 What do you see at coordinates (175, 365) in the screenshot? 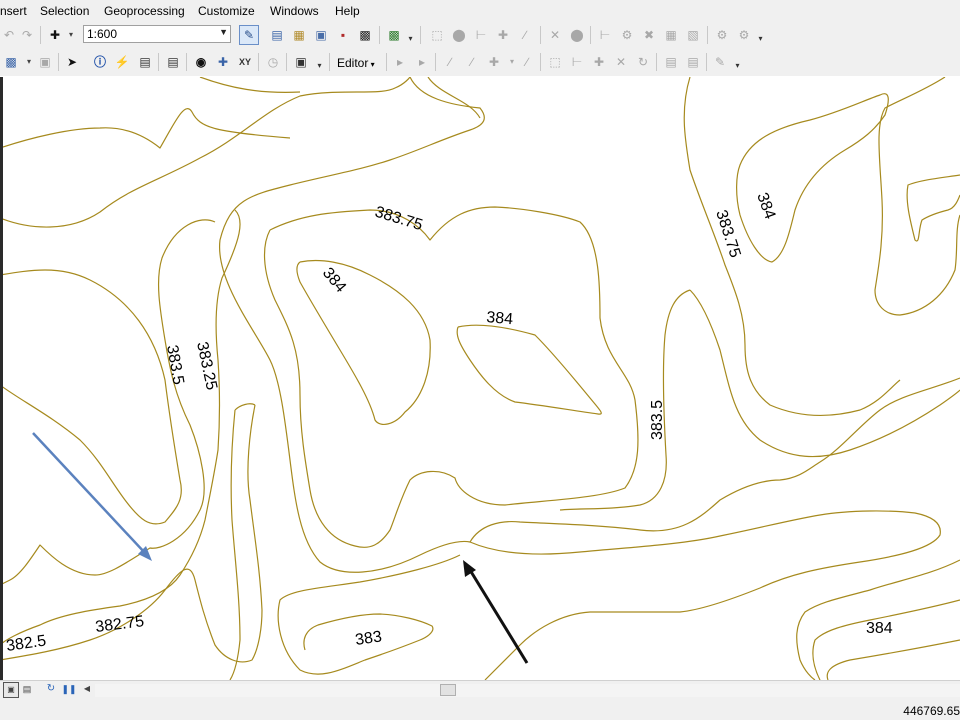
I see `contour-label-383-5-left: 383.5` at bounding box center [175, 365].